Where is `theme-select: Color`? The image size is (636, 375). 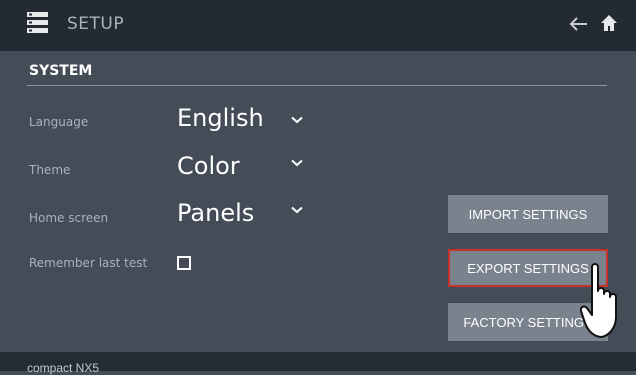 theme-select: Color is located at coordinates (208, 166).